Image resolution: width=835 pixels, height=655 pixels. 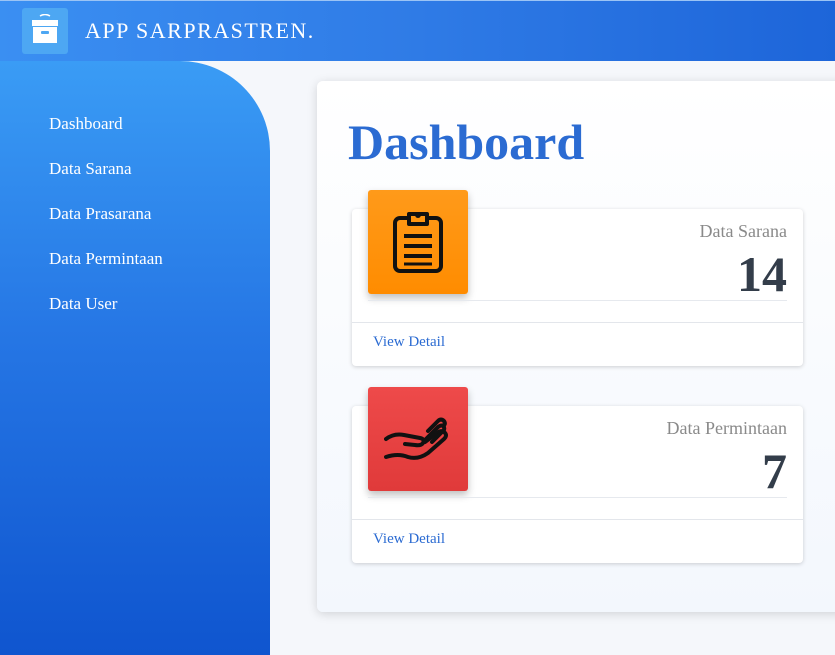 I want to click on stat-card-data-sarana: Data Sarana 14 View Detail, so click(x=577, y=278).